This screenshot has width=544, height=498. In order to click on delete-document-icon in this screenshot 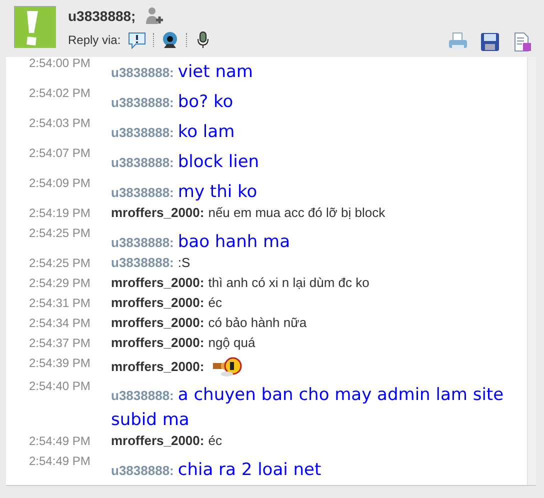, I will do `click(522, 42)`.